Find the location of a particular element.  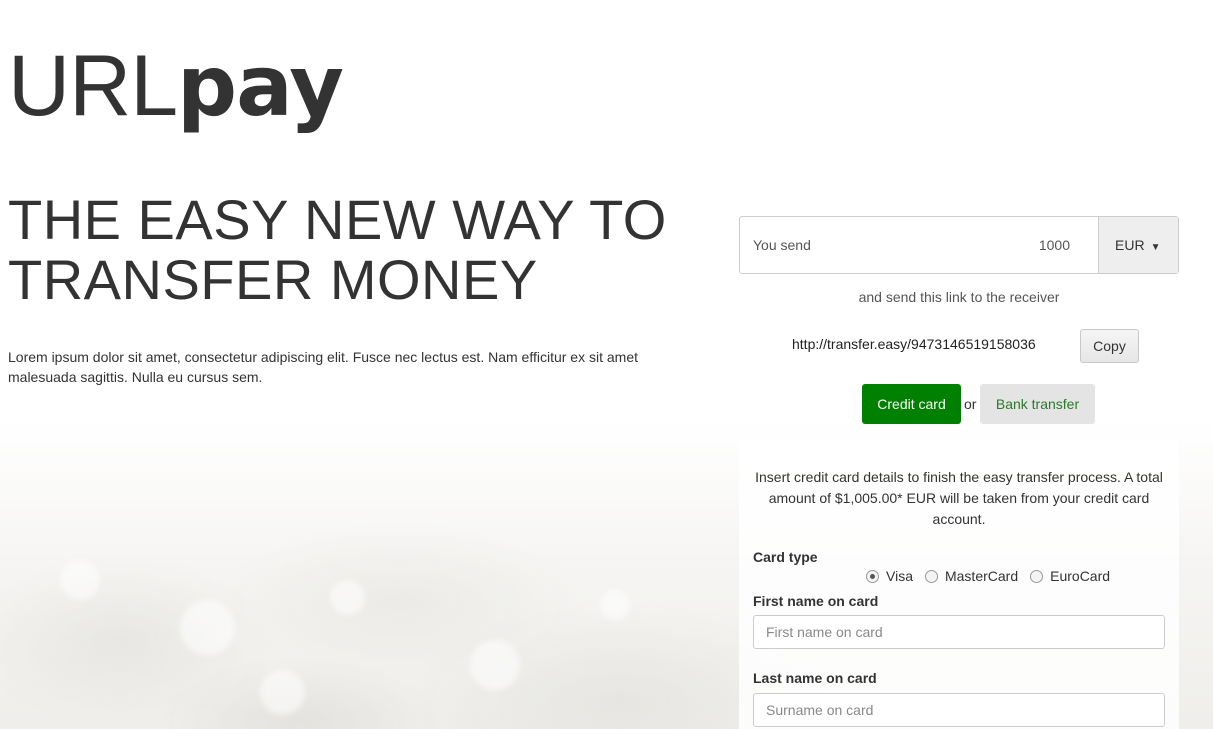

card-type-visa: Visa is located at coordinates (889, 576).